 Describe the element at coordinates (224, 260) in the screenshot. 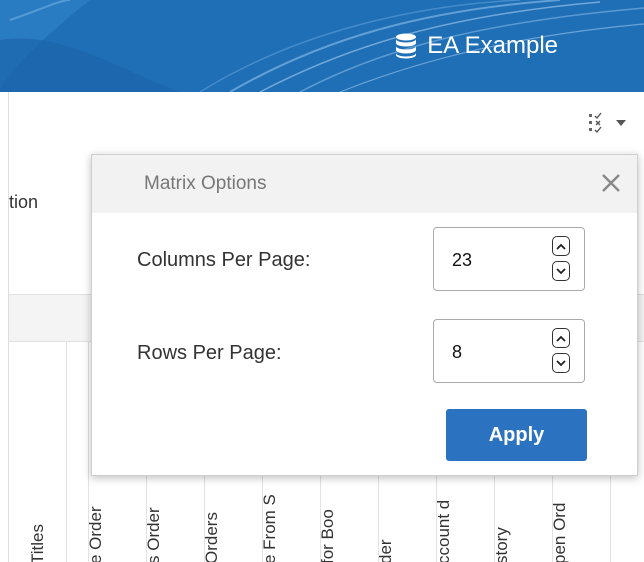

I see `columns-per-page-label: Columns Per Page:` at that location.